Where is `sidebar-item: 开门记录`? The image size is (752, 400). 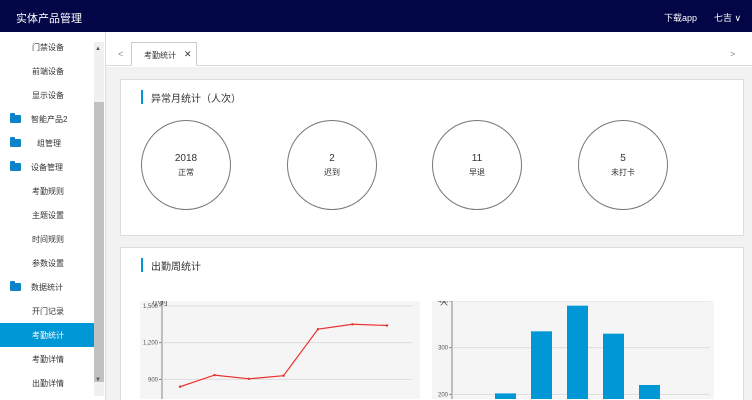
sidebar-item: 开门记录 is located at coordinates (47, 311).